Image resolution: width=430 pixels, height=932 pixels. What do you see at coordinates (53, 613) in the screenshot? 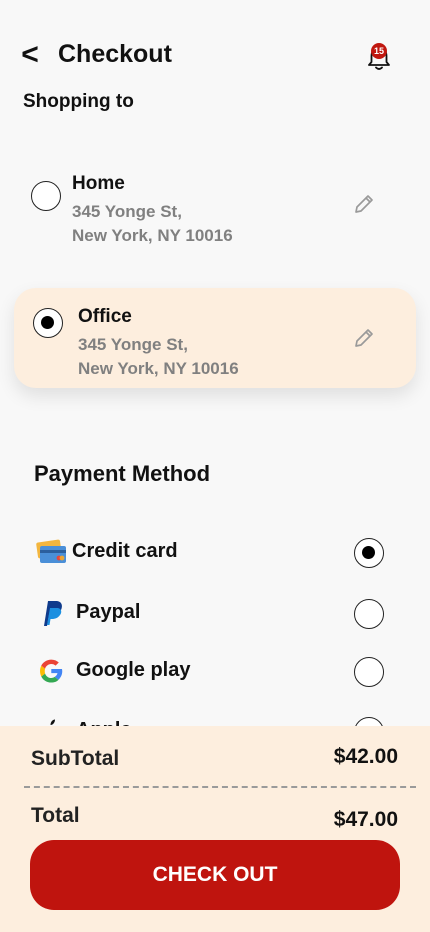
I see `paypal-icon` at bounding box center [53, 613].